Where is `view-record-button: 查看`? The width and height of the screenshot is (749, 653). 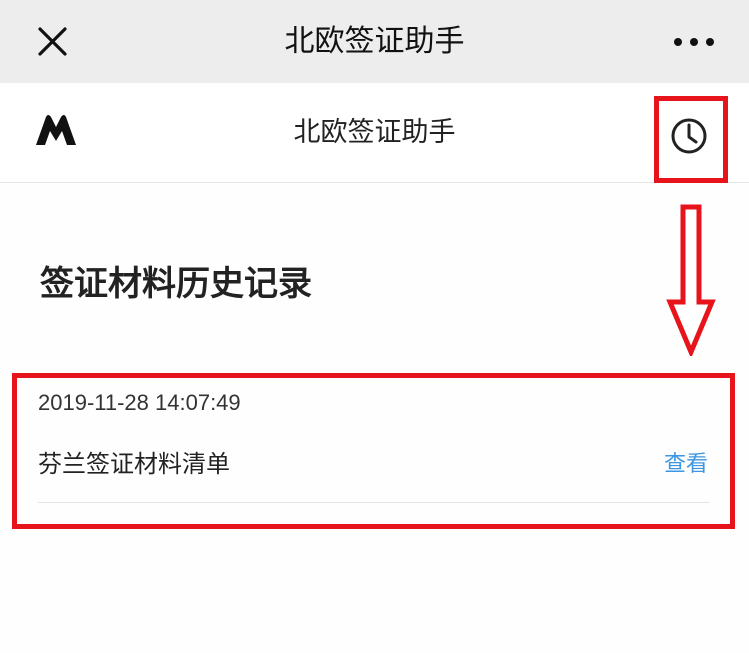 view-record-button: 查看 is located at coordinates (686, 462).